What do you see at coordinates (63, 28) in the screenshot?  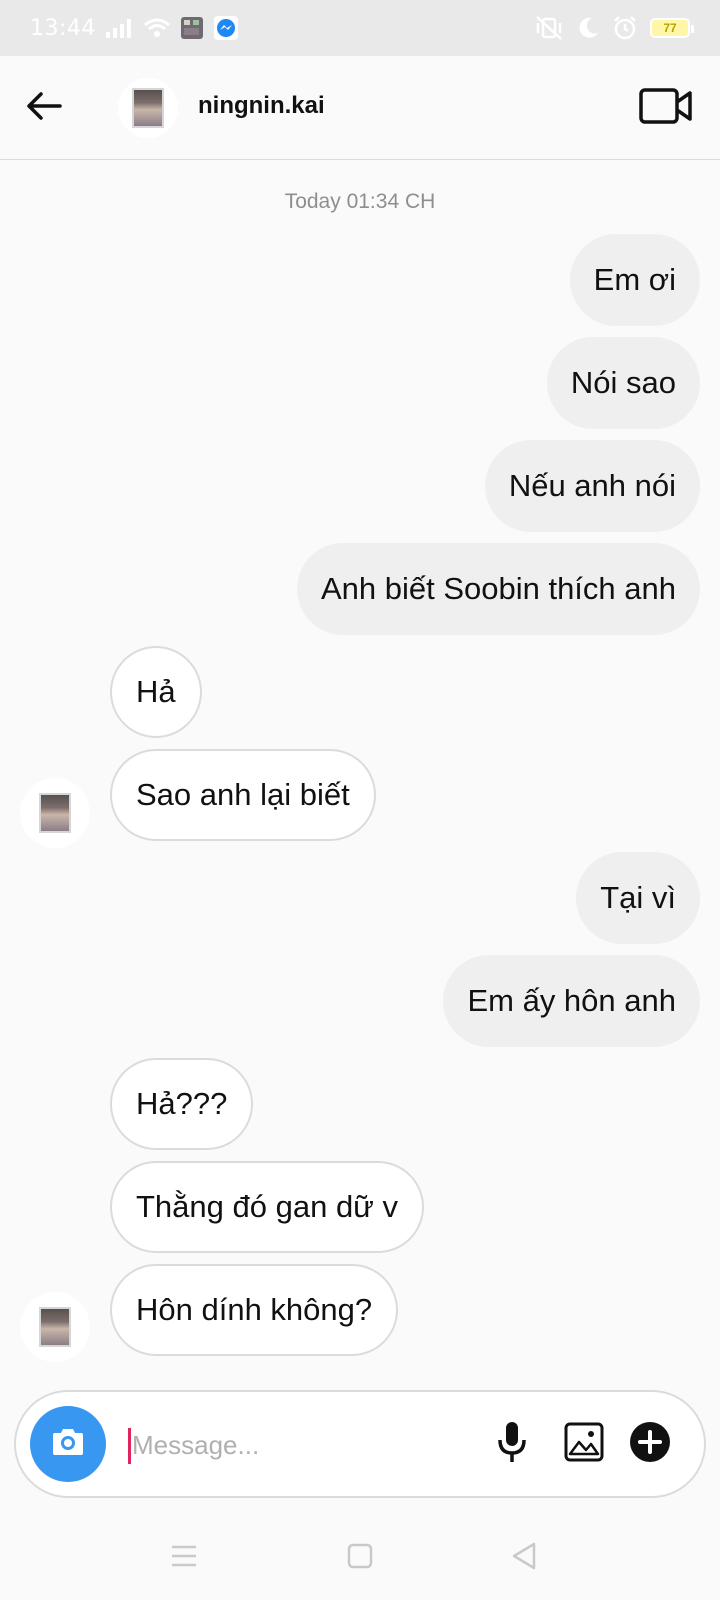 I see `status-time: 13:44` at bounding box center [63, 28].